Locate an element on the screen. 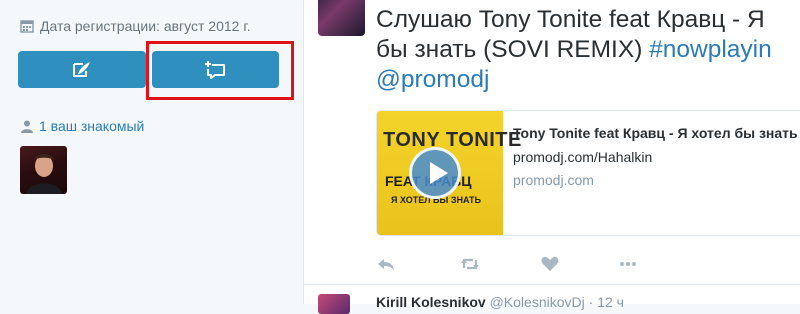  retweet-icon is located at coordinates (470, 264).